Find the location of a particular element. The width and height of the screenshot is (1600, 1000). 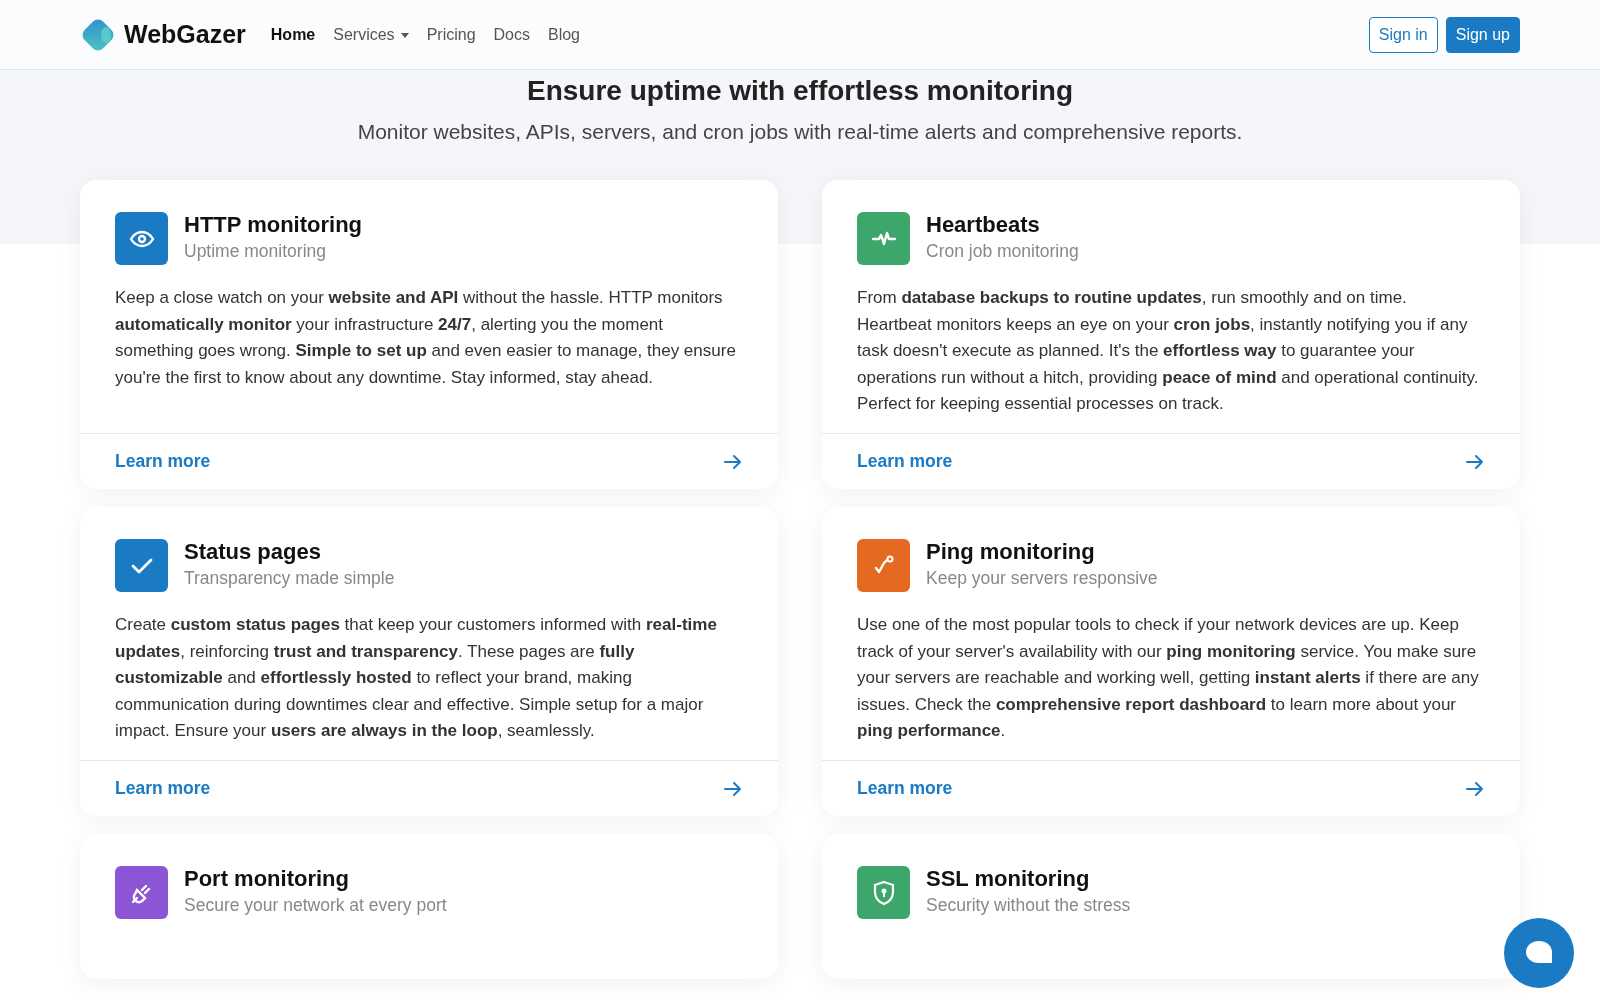

card-title: HTTP monitoring is located at coordinates (273, 225).